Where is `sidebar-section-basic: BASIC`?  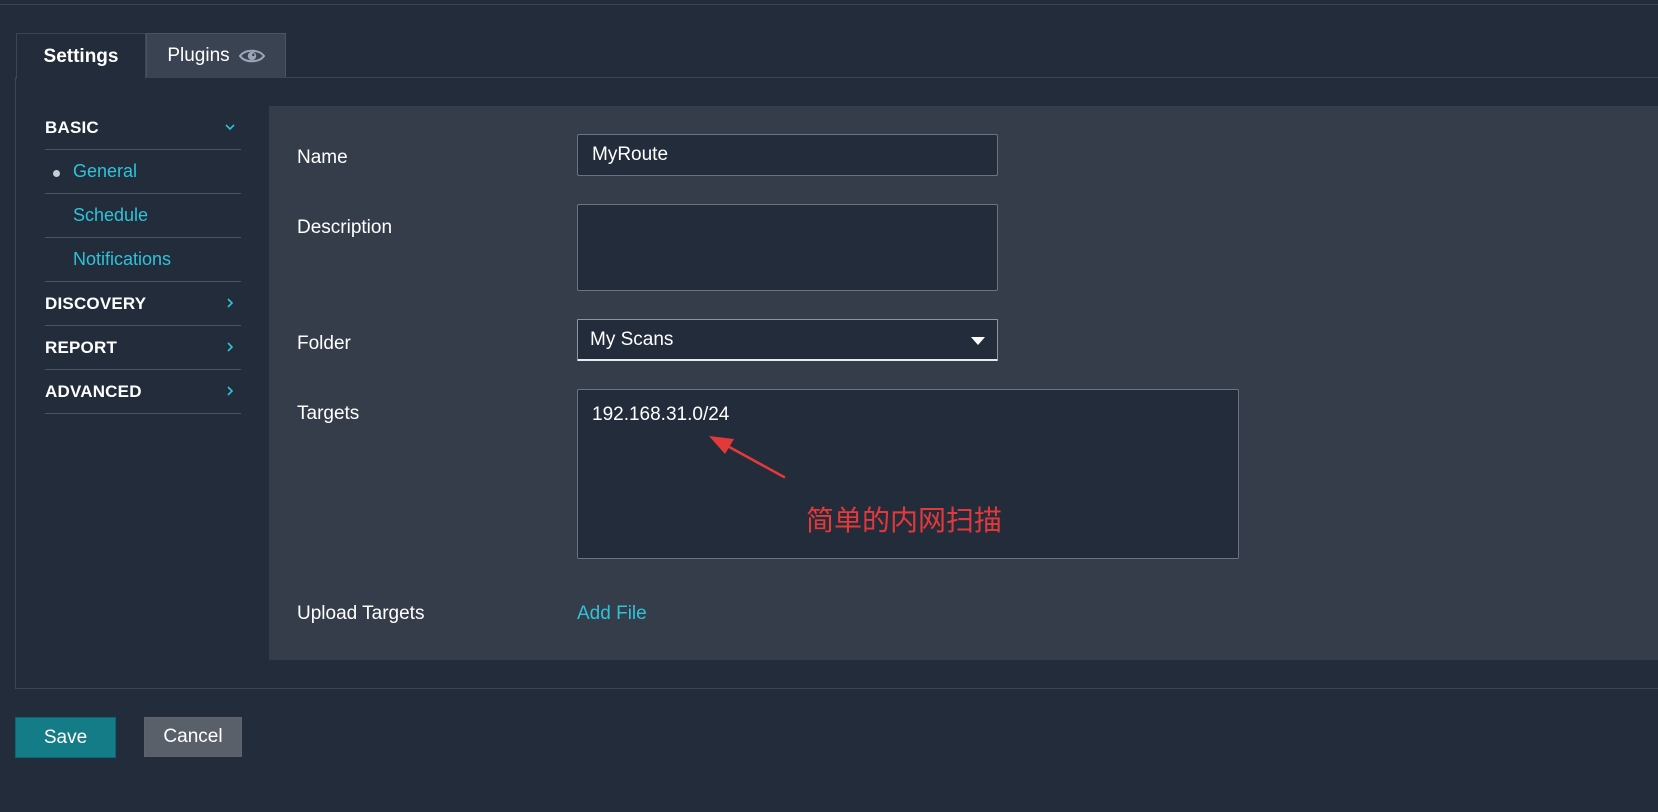 sidebar-section-basic: BASIC is located at coordinates (143, 128).